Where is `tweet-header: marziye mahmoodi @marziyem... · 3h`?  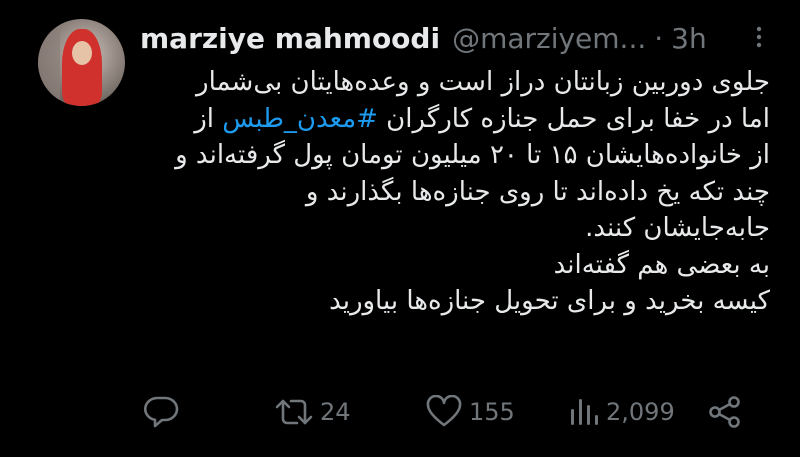 tweet-header: marziye mahmoodi @marziyem... · 3h is located at coordinates (457, 38).